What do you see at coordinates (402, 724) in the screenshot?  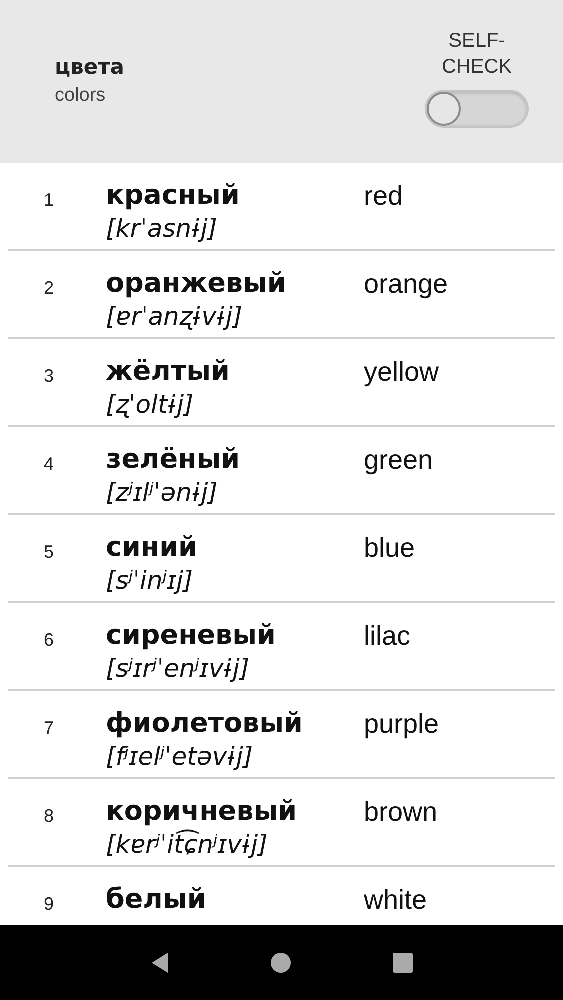 I see `translation: purple` at bounding box center [402, 724].